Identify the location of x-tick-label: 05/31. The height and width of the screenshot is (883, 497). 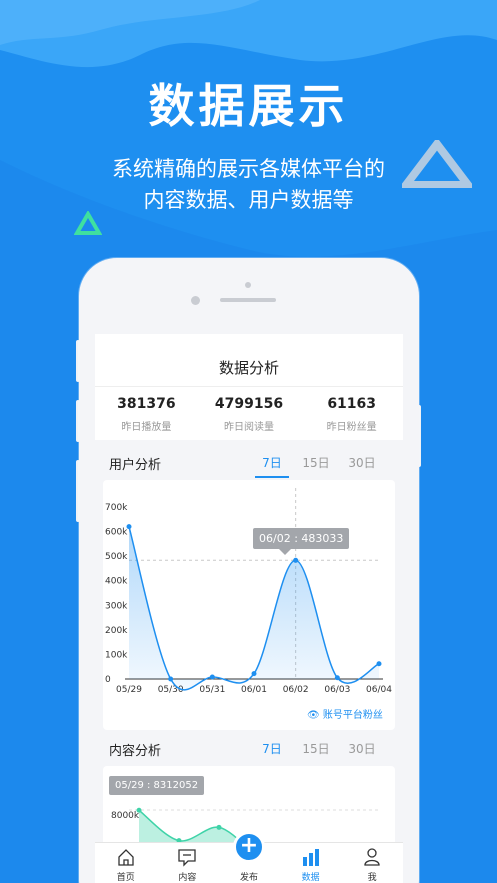
(212, 690).